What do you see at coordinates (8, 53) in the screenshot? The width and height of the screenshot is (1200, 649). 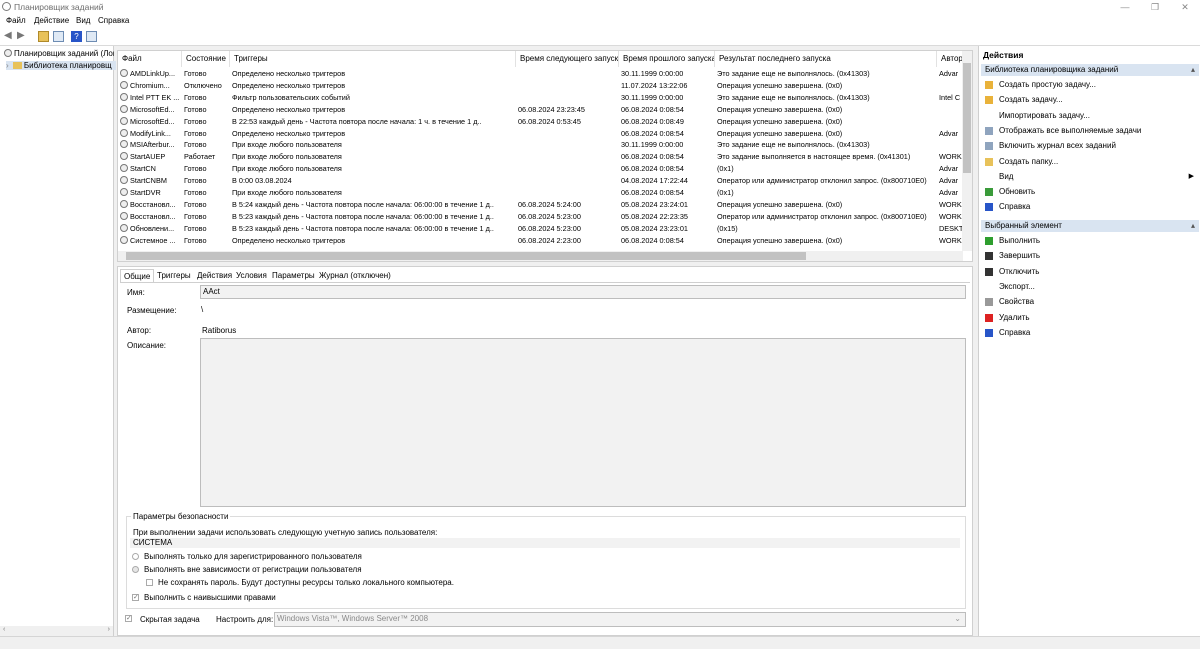 I see `clock-icon` at bounding box center [8, 53].